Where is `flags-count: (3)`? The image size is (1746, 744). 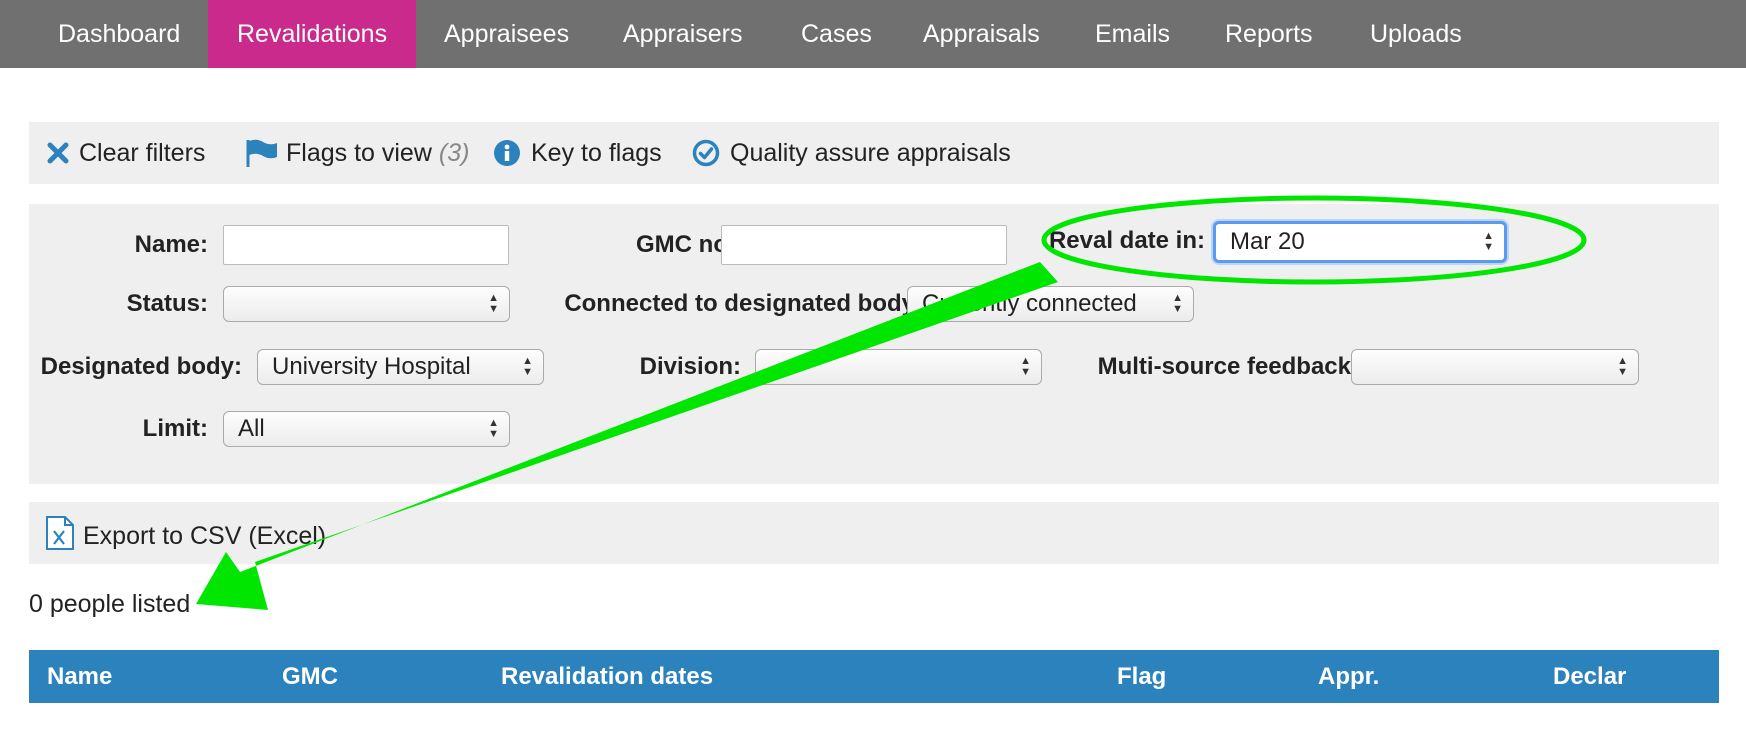 flags-count: (3) is located at coordinates (454, 152).